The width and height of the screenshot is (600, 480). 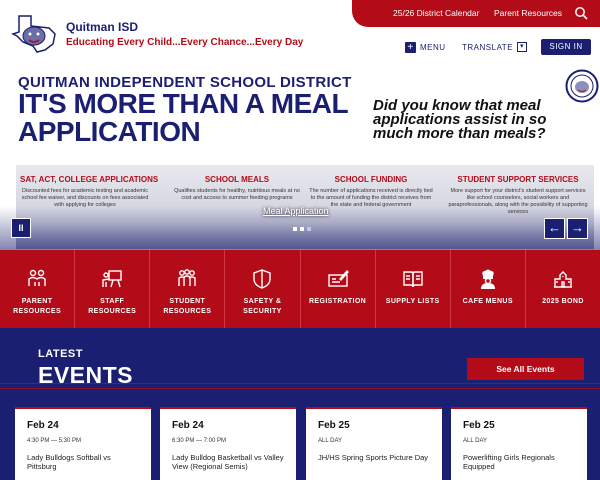 What do you see at coordinates (296, 211) in the screenshot?
I see `slide-caption-link: Meal Application` at bounding box center [296, 211].